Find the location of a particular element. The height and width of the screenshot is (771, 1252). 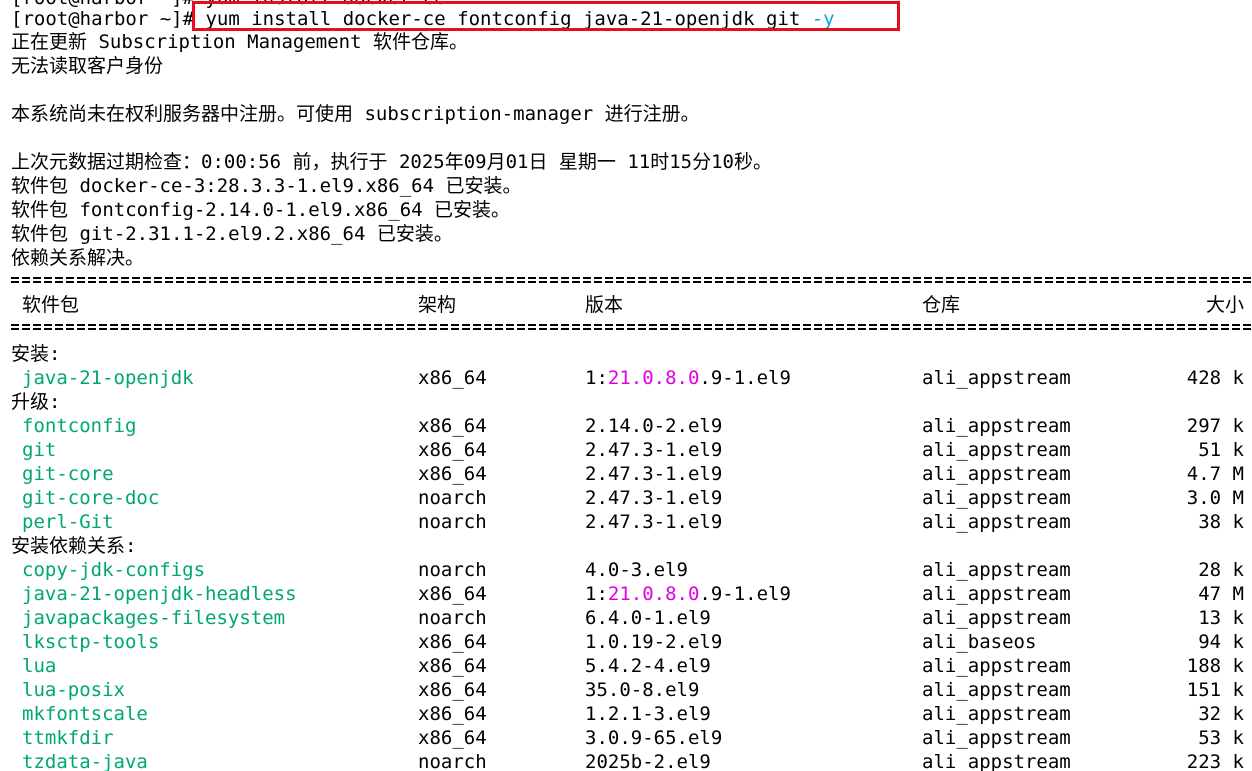

package-version: 35.0-8.el9 is located at coordinates (642, 690).